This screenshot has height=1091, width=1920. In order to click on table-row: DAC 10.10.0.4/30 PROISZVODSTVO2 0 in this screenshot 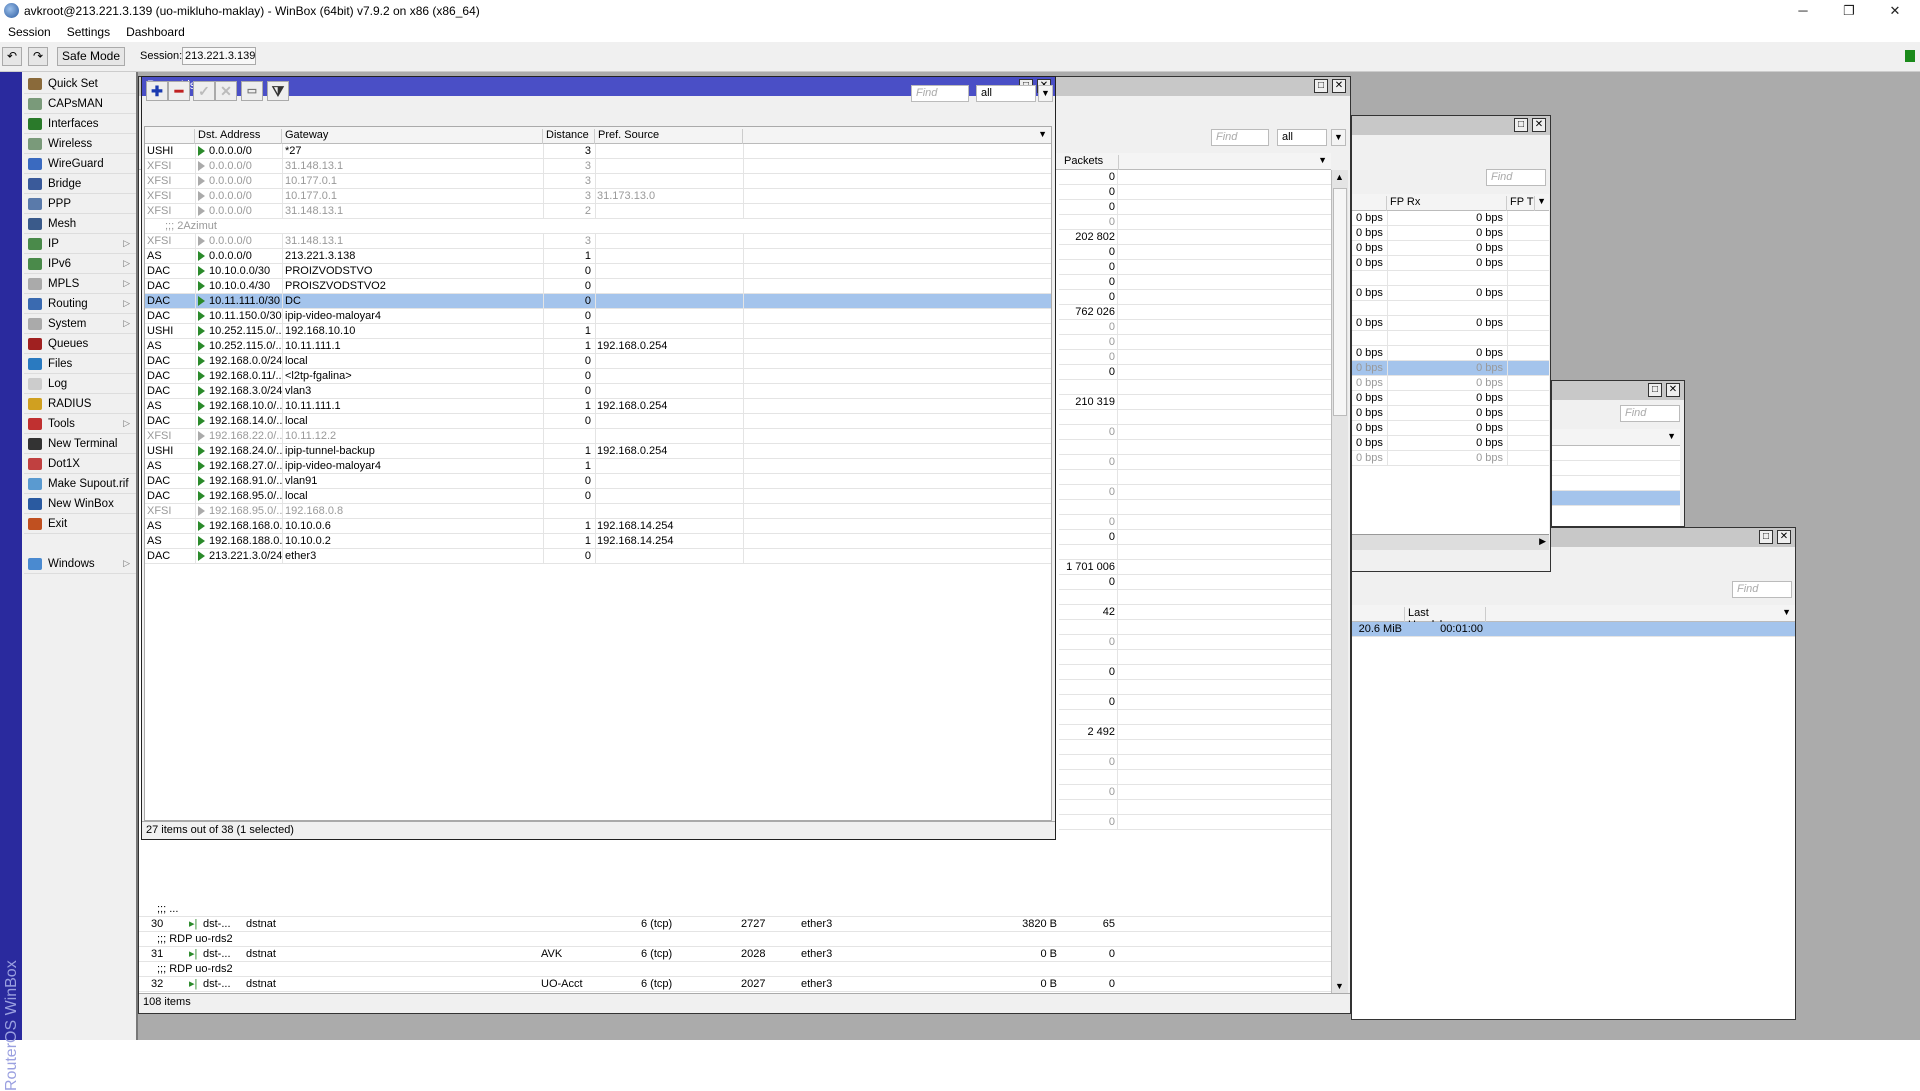, I will do `click(598, 286)`.